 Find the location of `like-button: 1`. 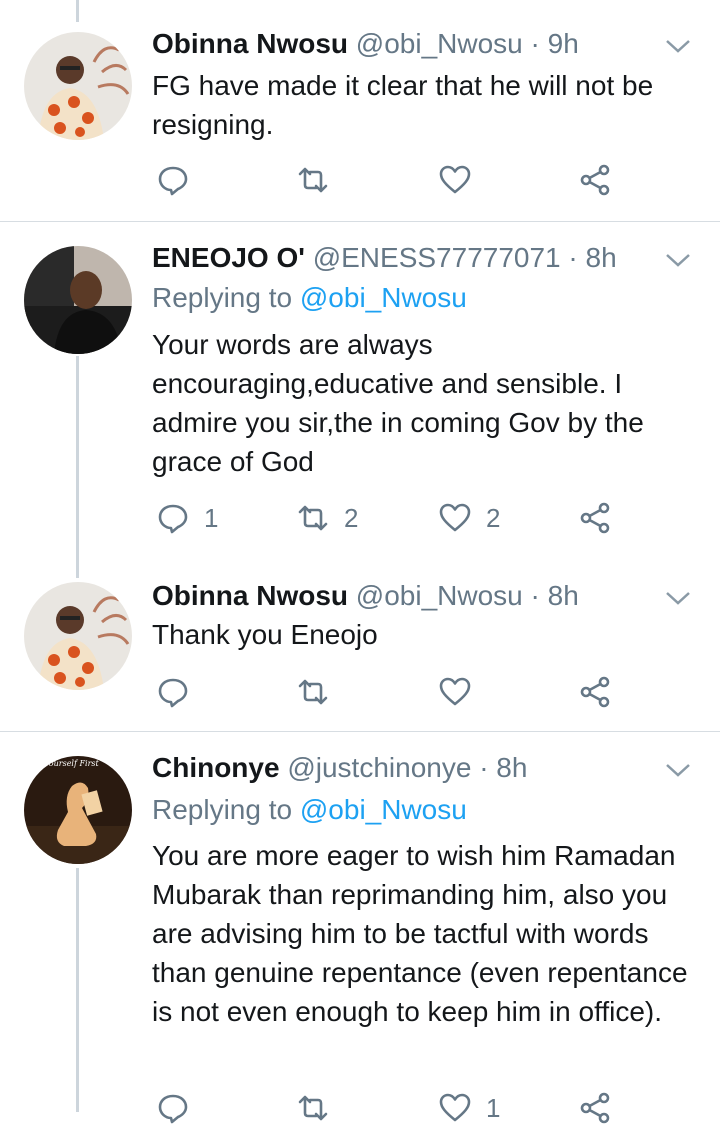

like-button: 1 is located at coordinates (469, 1108).